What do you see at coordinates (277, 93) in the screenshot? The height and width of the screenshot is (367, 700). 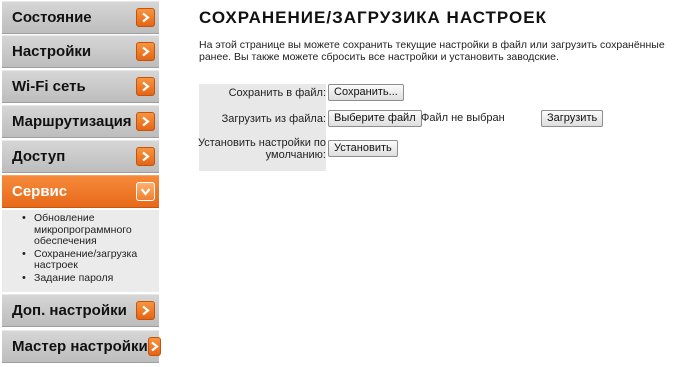 I see `save-to-file-label: Сохранить в файл:` at bounding box center [277, 93].